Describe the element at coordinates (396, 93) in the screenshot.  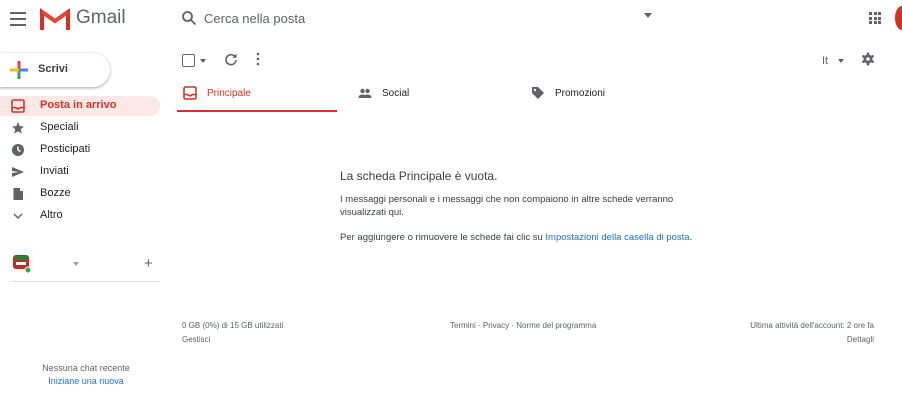
I see `tab-label: Social` at that location.